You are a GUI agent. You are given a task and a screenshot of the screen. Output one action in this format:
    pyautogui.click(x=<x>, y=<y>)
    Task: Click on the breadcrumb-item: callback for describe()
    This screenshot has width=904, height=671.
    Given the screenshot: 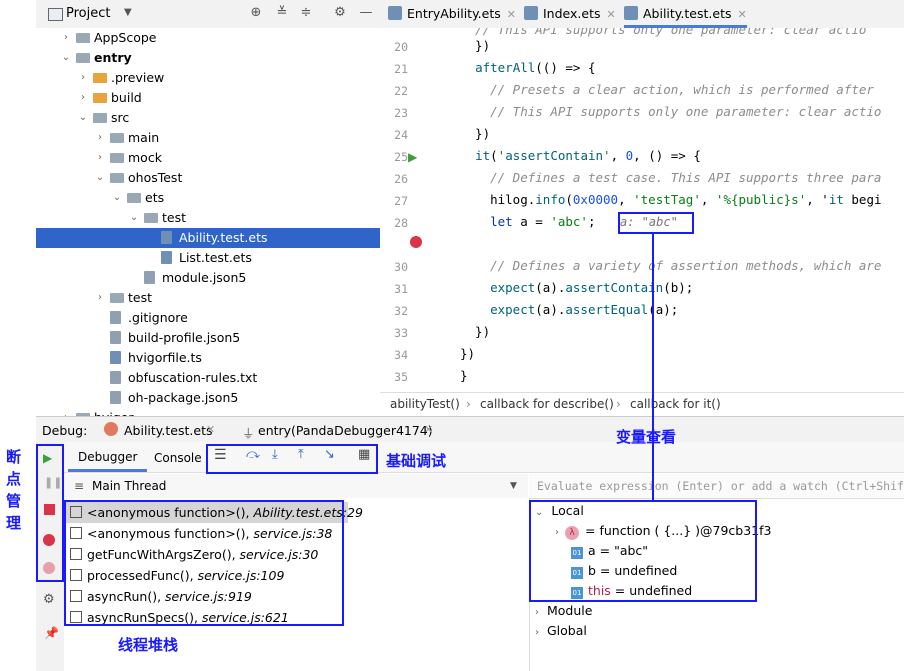 What is the action you would take?
    pyautogui.click(x=547, y=404)
    